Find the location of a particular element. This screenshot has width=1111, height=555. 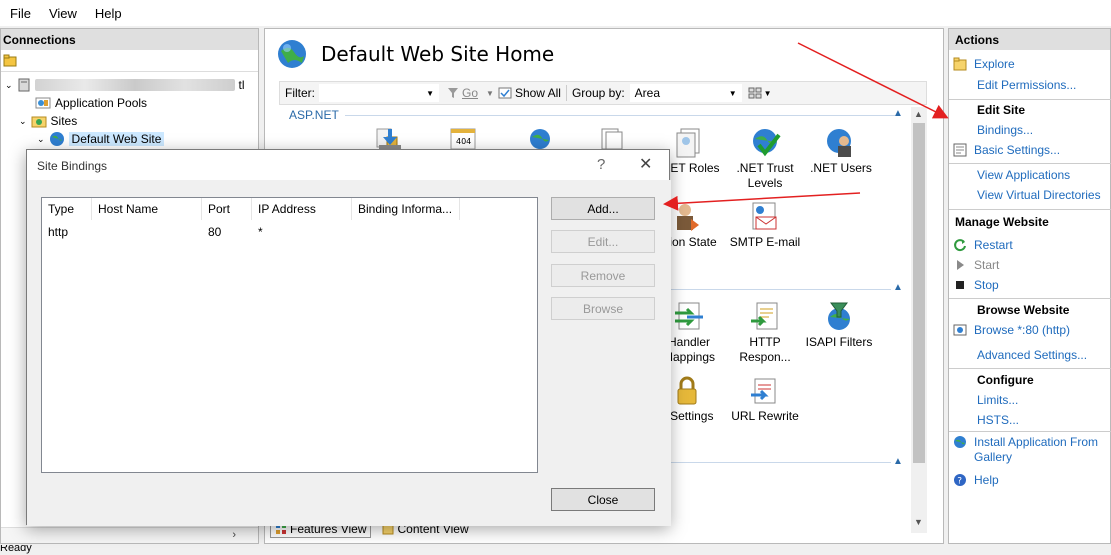

feature-net-trust-levels: .NET Trust Levels is located at coordinates (765, 159).